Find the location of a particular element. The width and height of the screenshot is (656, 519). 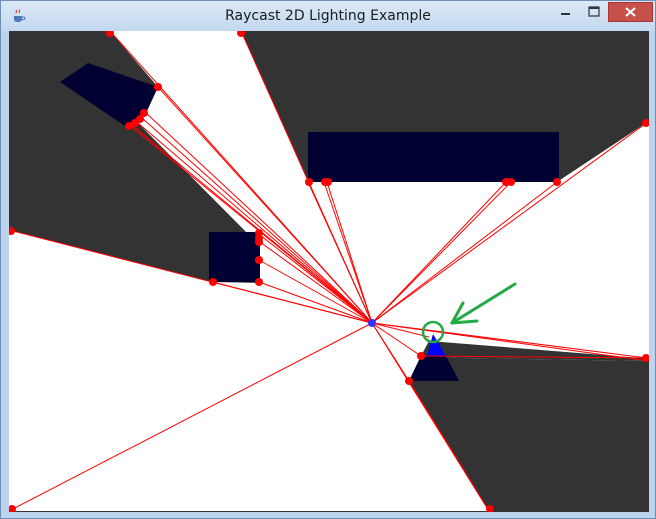

minimize-icon is located at coordinates (565, 14).